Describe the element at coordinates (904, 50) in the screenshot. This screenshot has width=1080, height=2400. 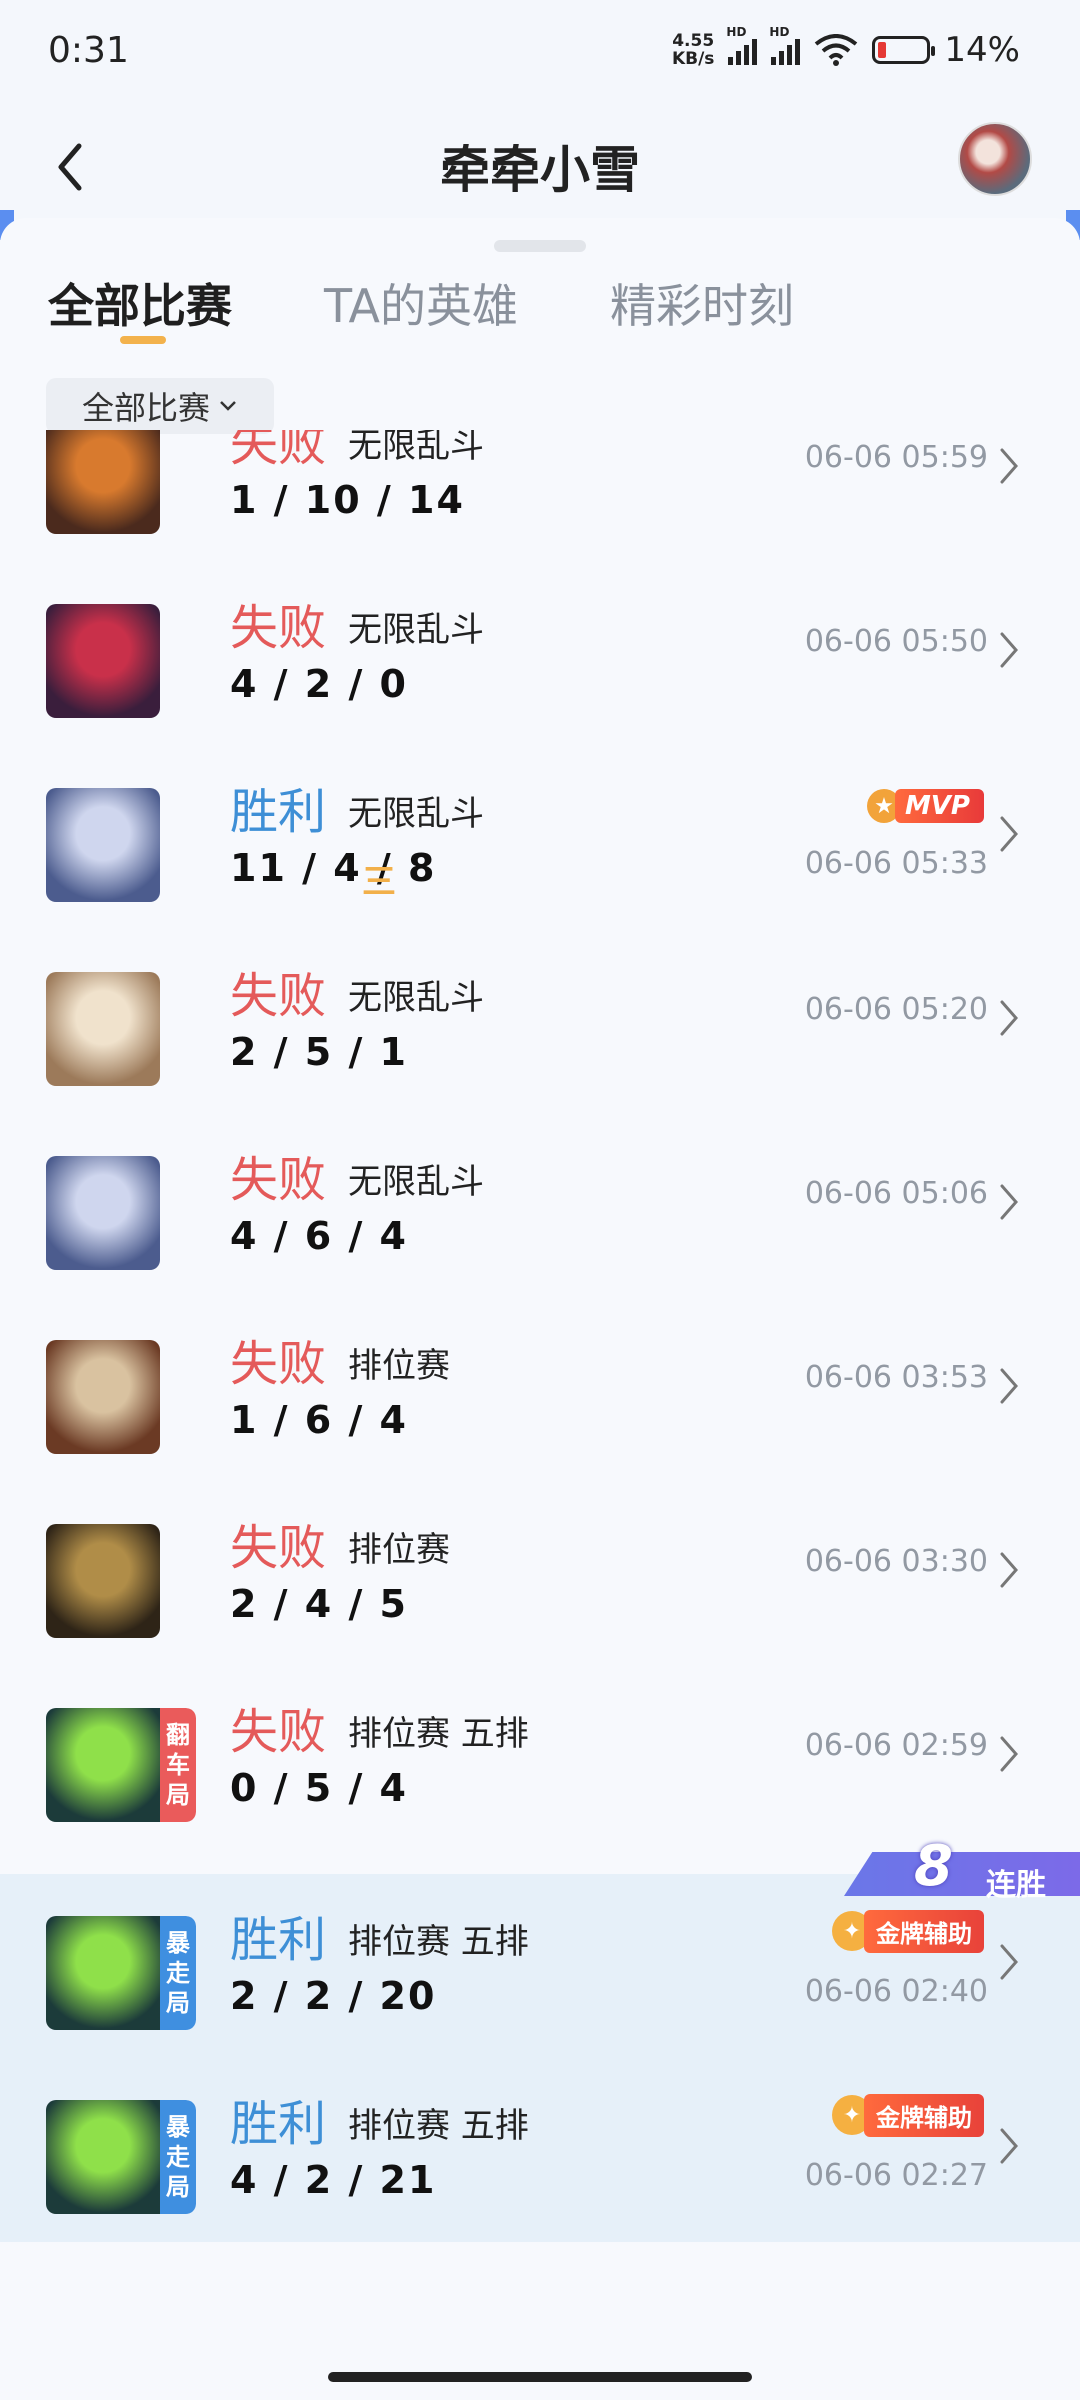
I see `battery-icon` at that location.